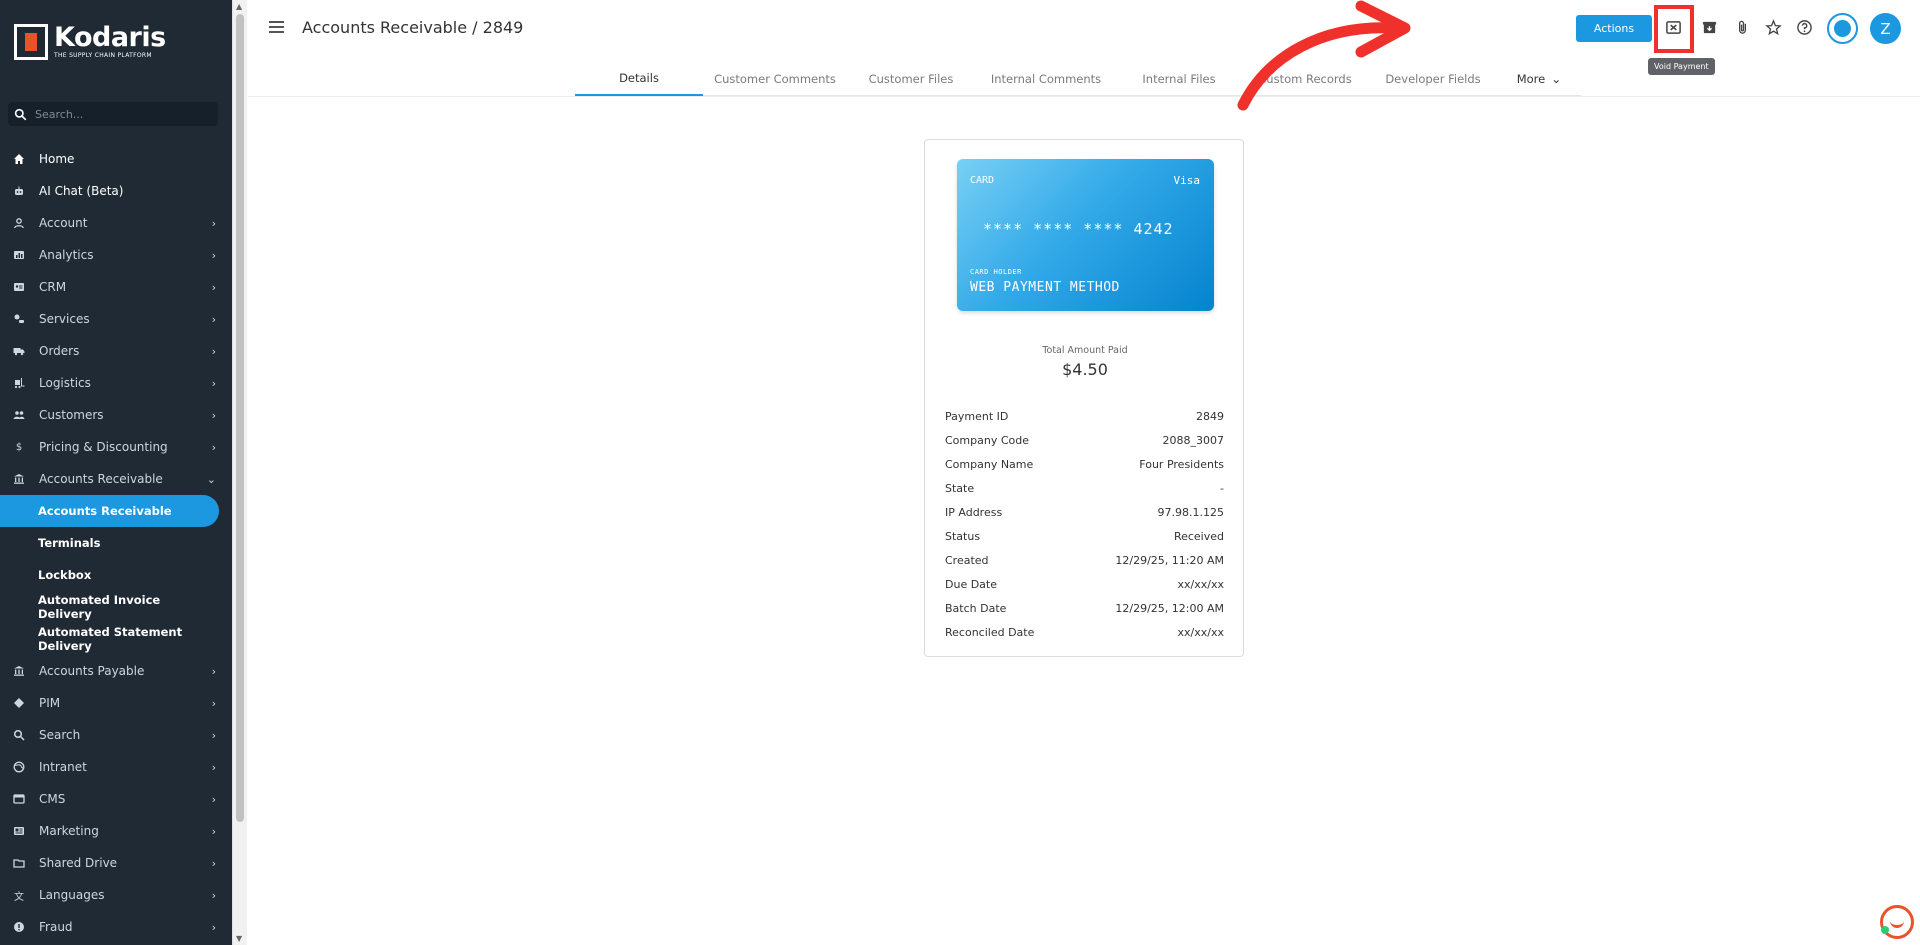 This screenshot has height=945, width=1920. I want to click on sidebar-item-account: Account ›, so click(116, 223).